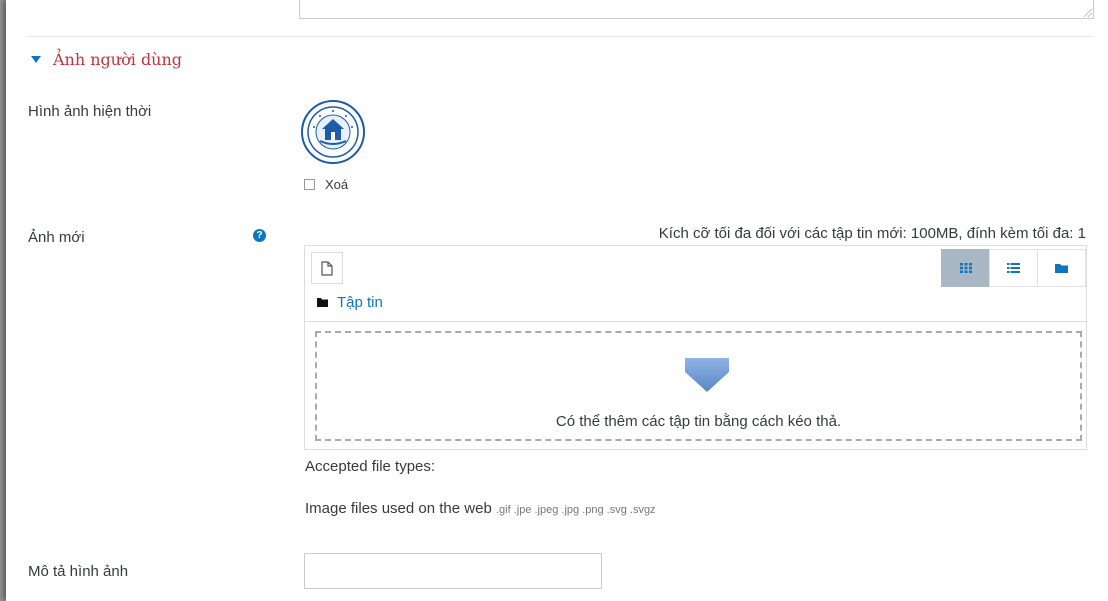 This screenshot has height=601, width=1108. Describe the element at coordinates (696, 9) in the screenshot. I see `previous-textarea` at that location.